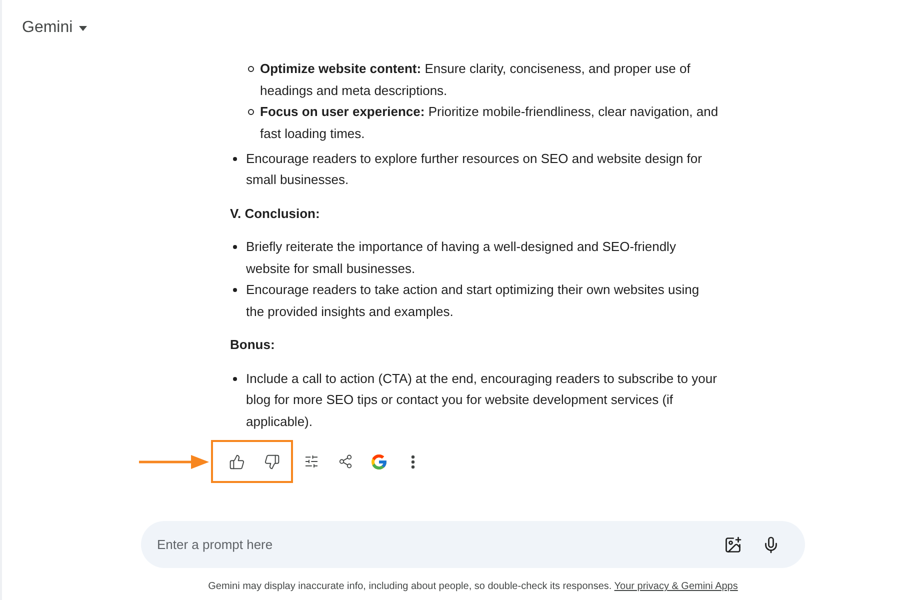  I want to click on list-item-text: Encourage readers to explore further resources on SEO and website design for small businesses., so click(474, 169).